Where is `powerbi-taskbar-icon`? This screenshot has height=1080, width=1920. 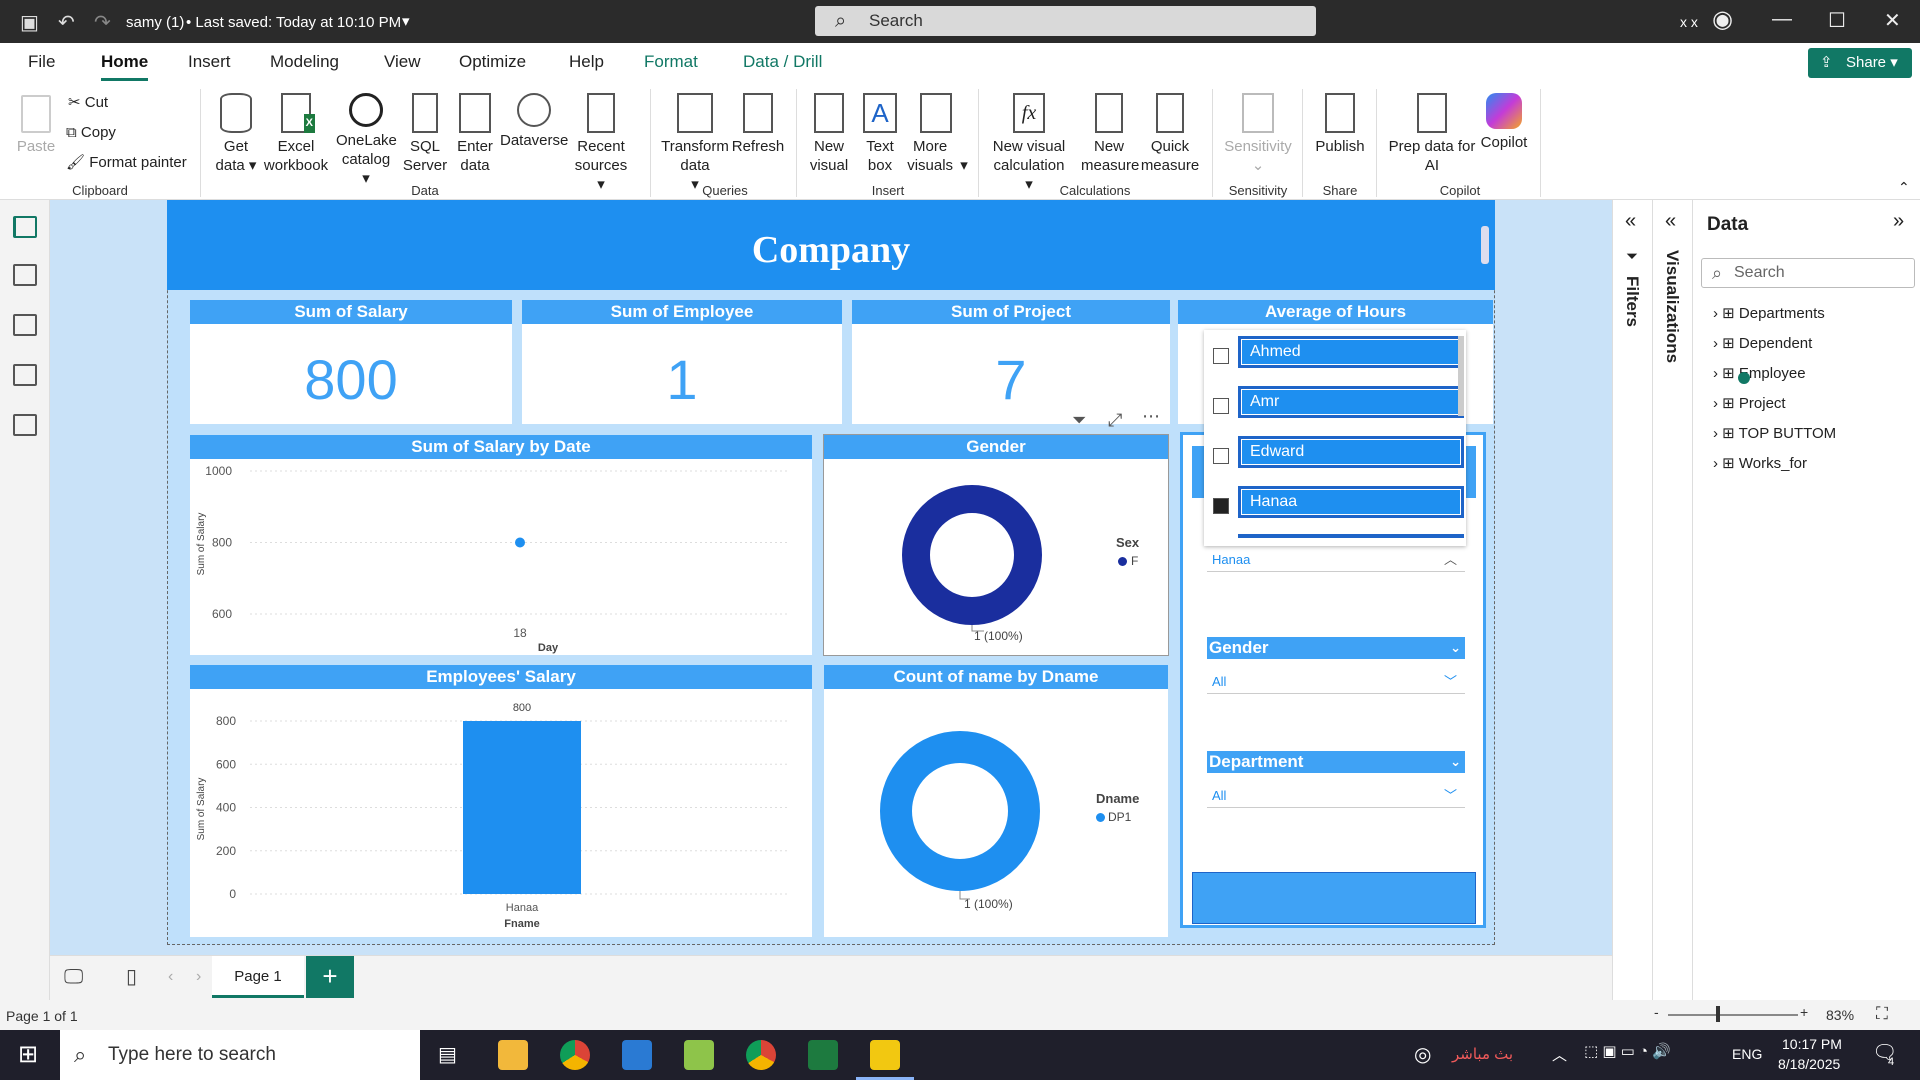
powerbi-taskbar-icon is located at coordinates (885, 1055).